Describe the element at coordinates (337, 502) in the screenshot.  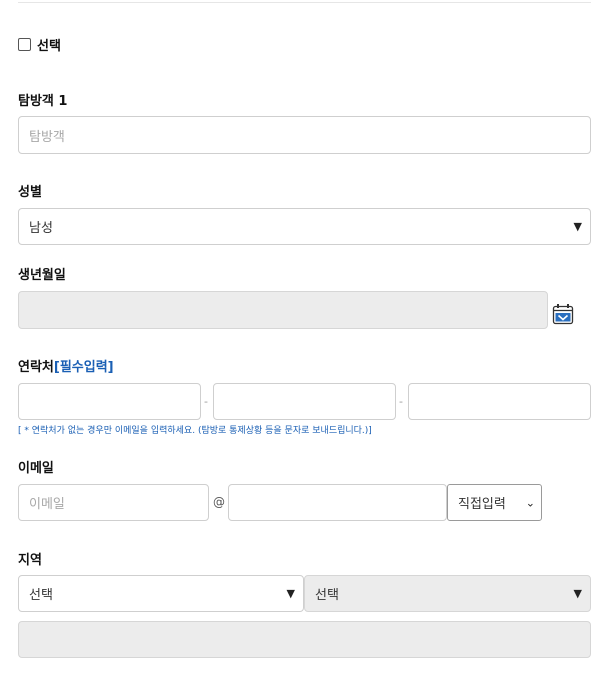
I see `email-domain-input` at that location.